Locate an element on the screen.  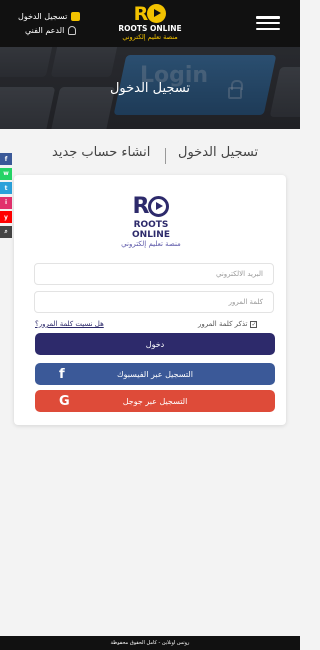
youtube-icon: y is located at coordinates (6, 217).